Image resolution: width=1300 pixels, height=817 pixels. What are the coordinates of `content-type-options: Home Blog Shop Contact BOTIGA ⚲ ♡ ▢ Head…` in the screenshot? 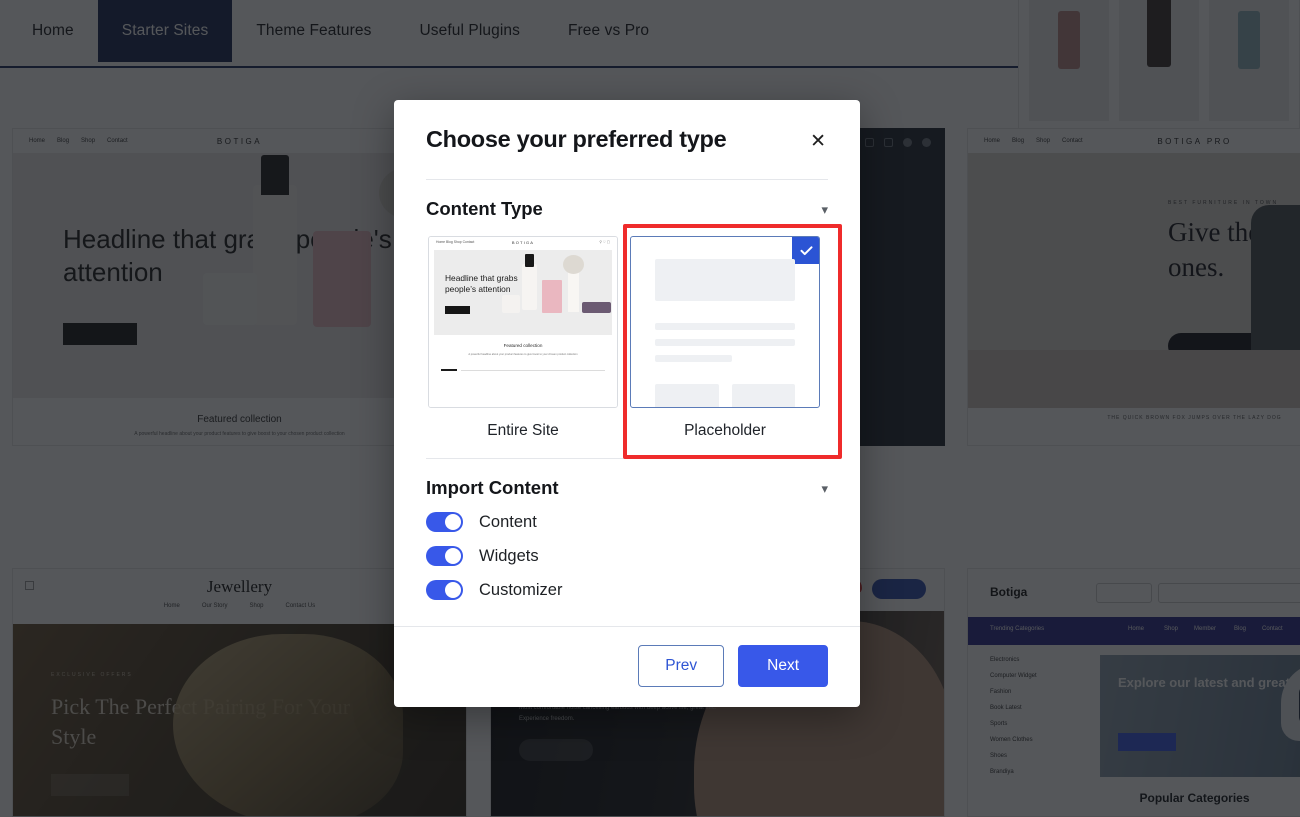 It's located at (627, 330).